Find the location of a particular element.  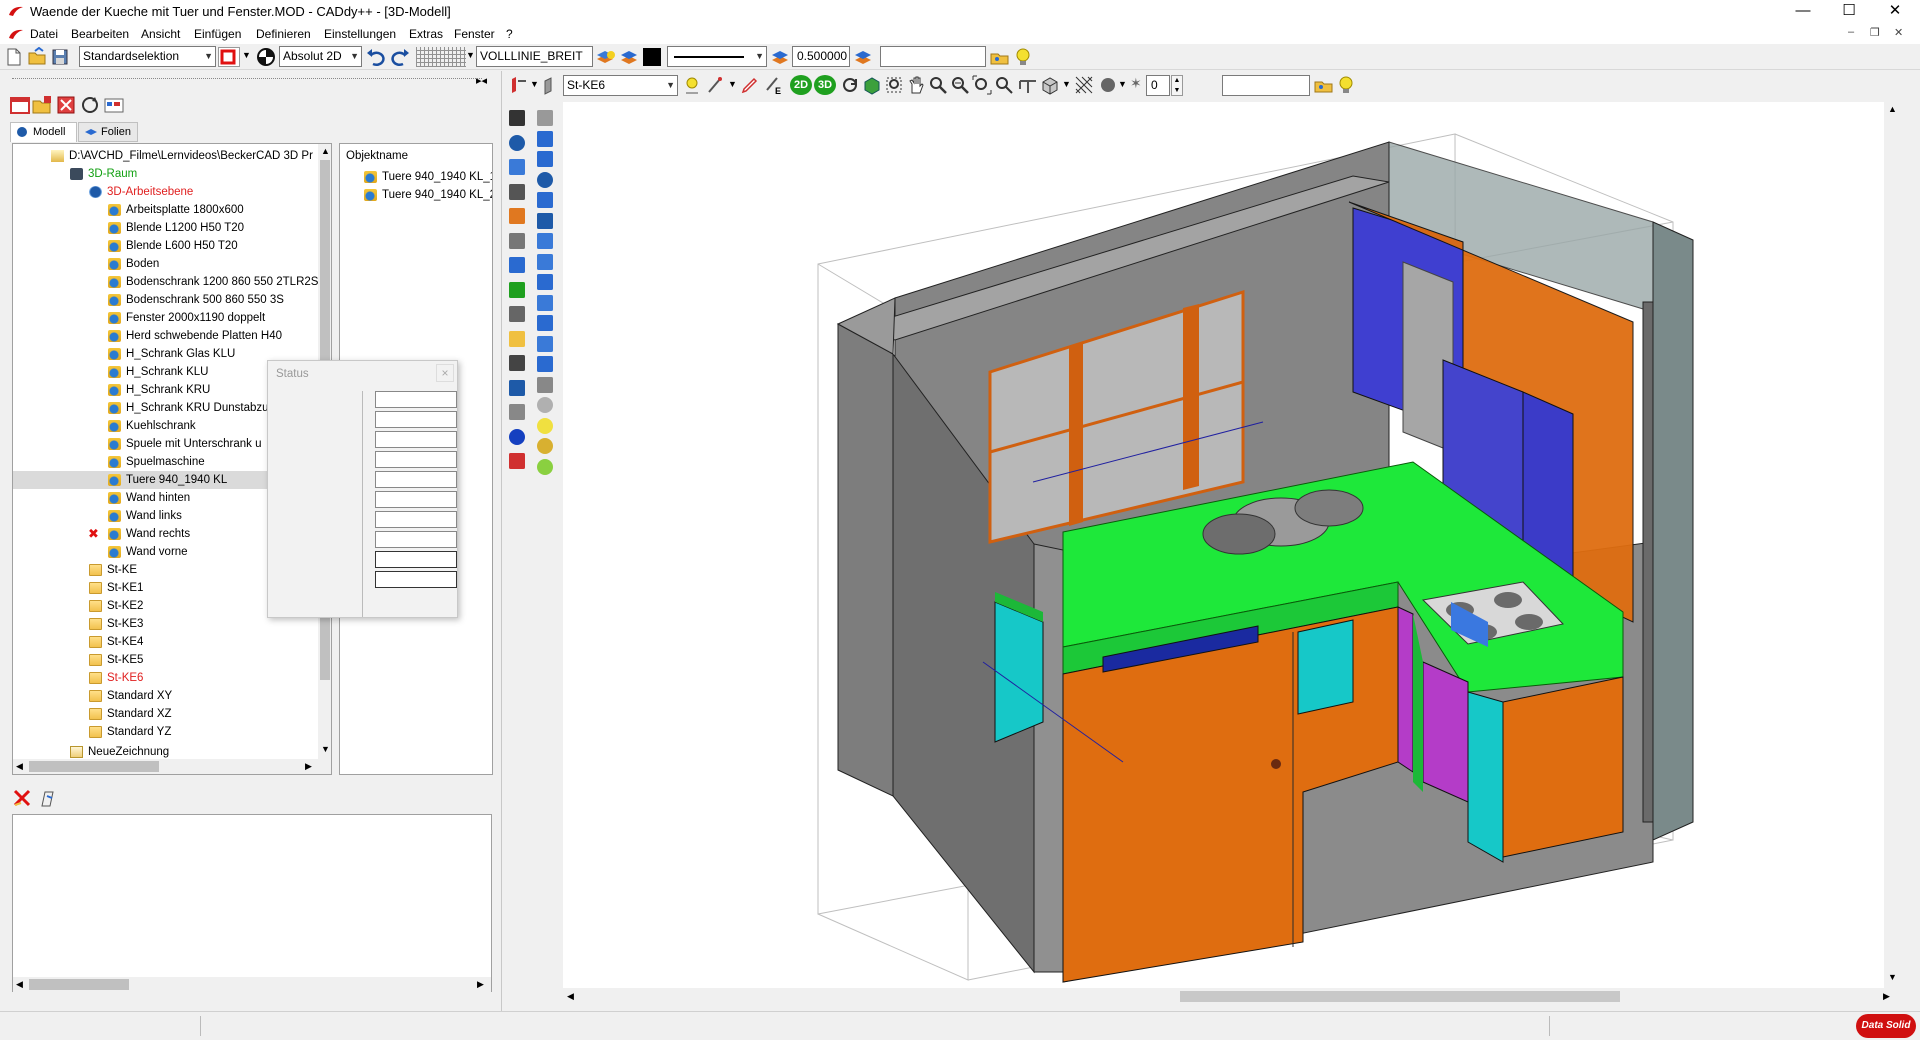

zoom-window-icon is located at coordinates (894, 85).